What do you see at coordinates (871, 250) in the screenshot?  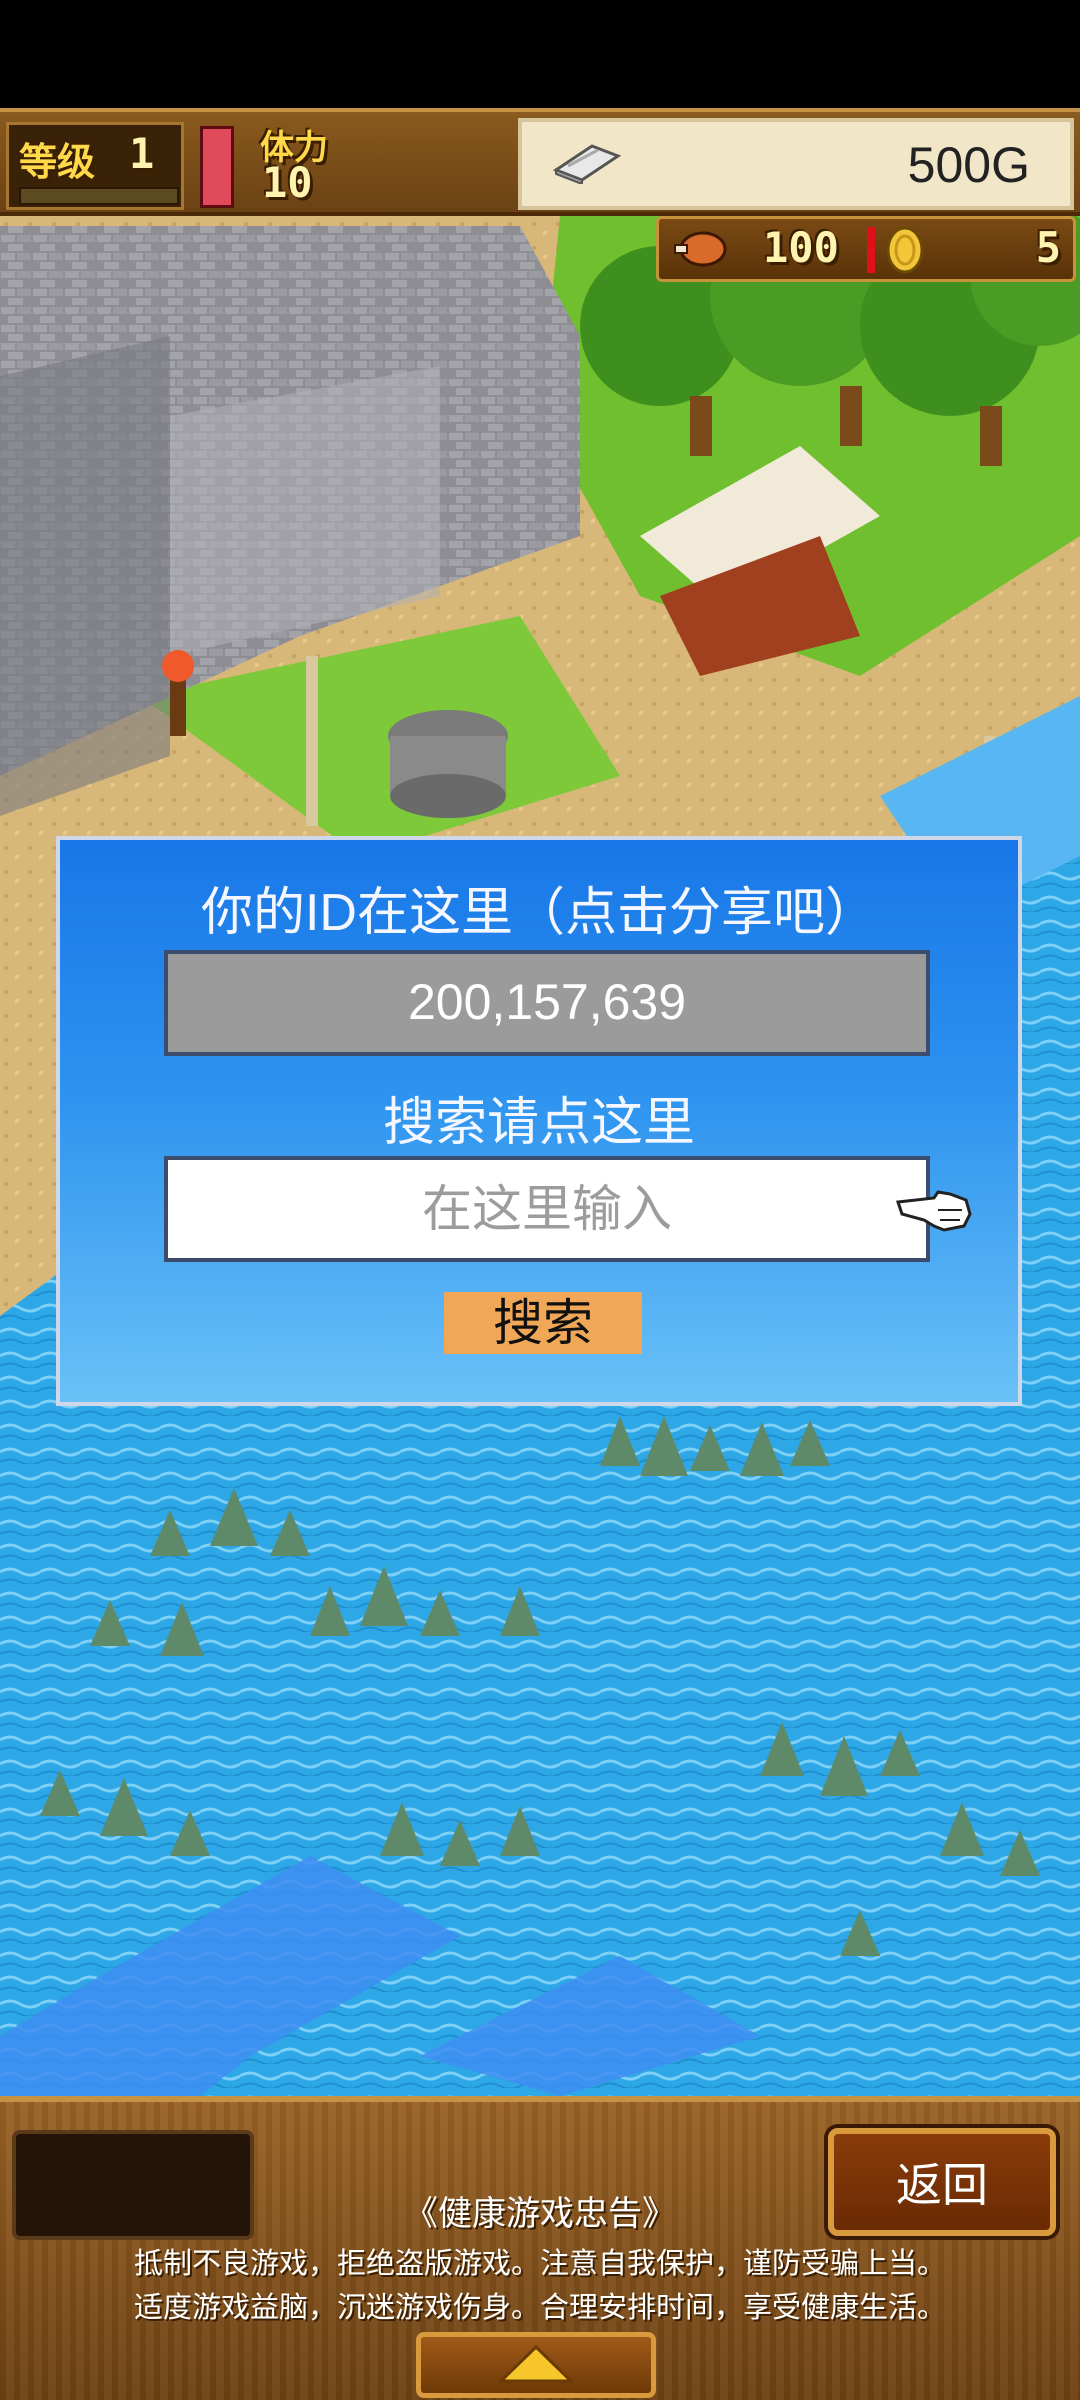 I see `food-divider` at bounding box center [871, 250].